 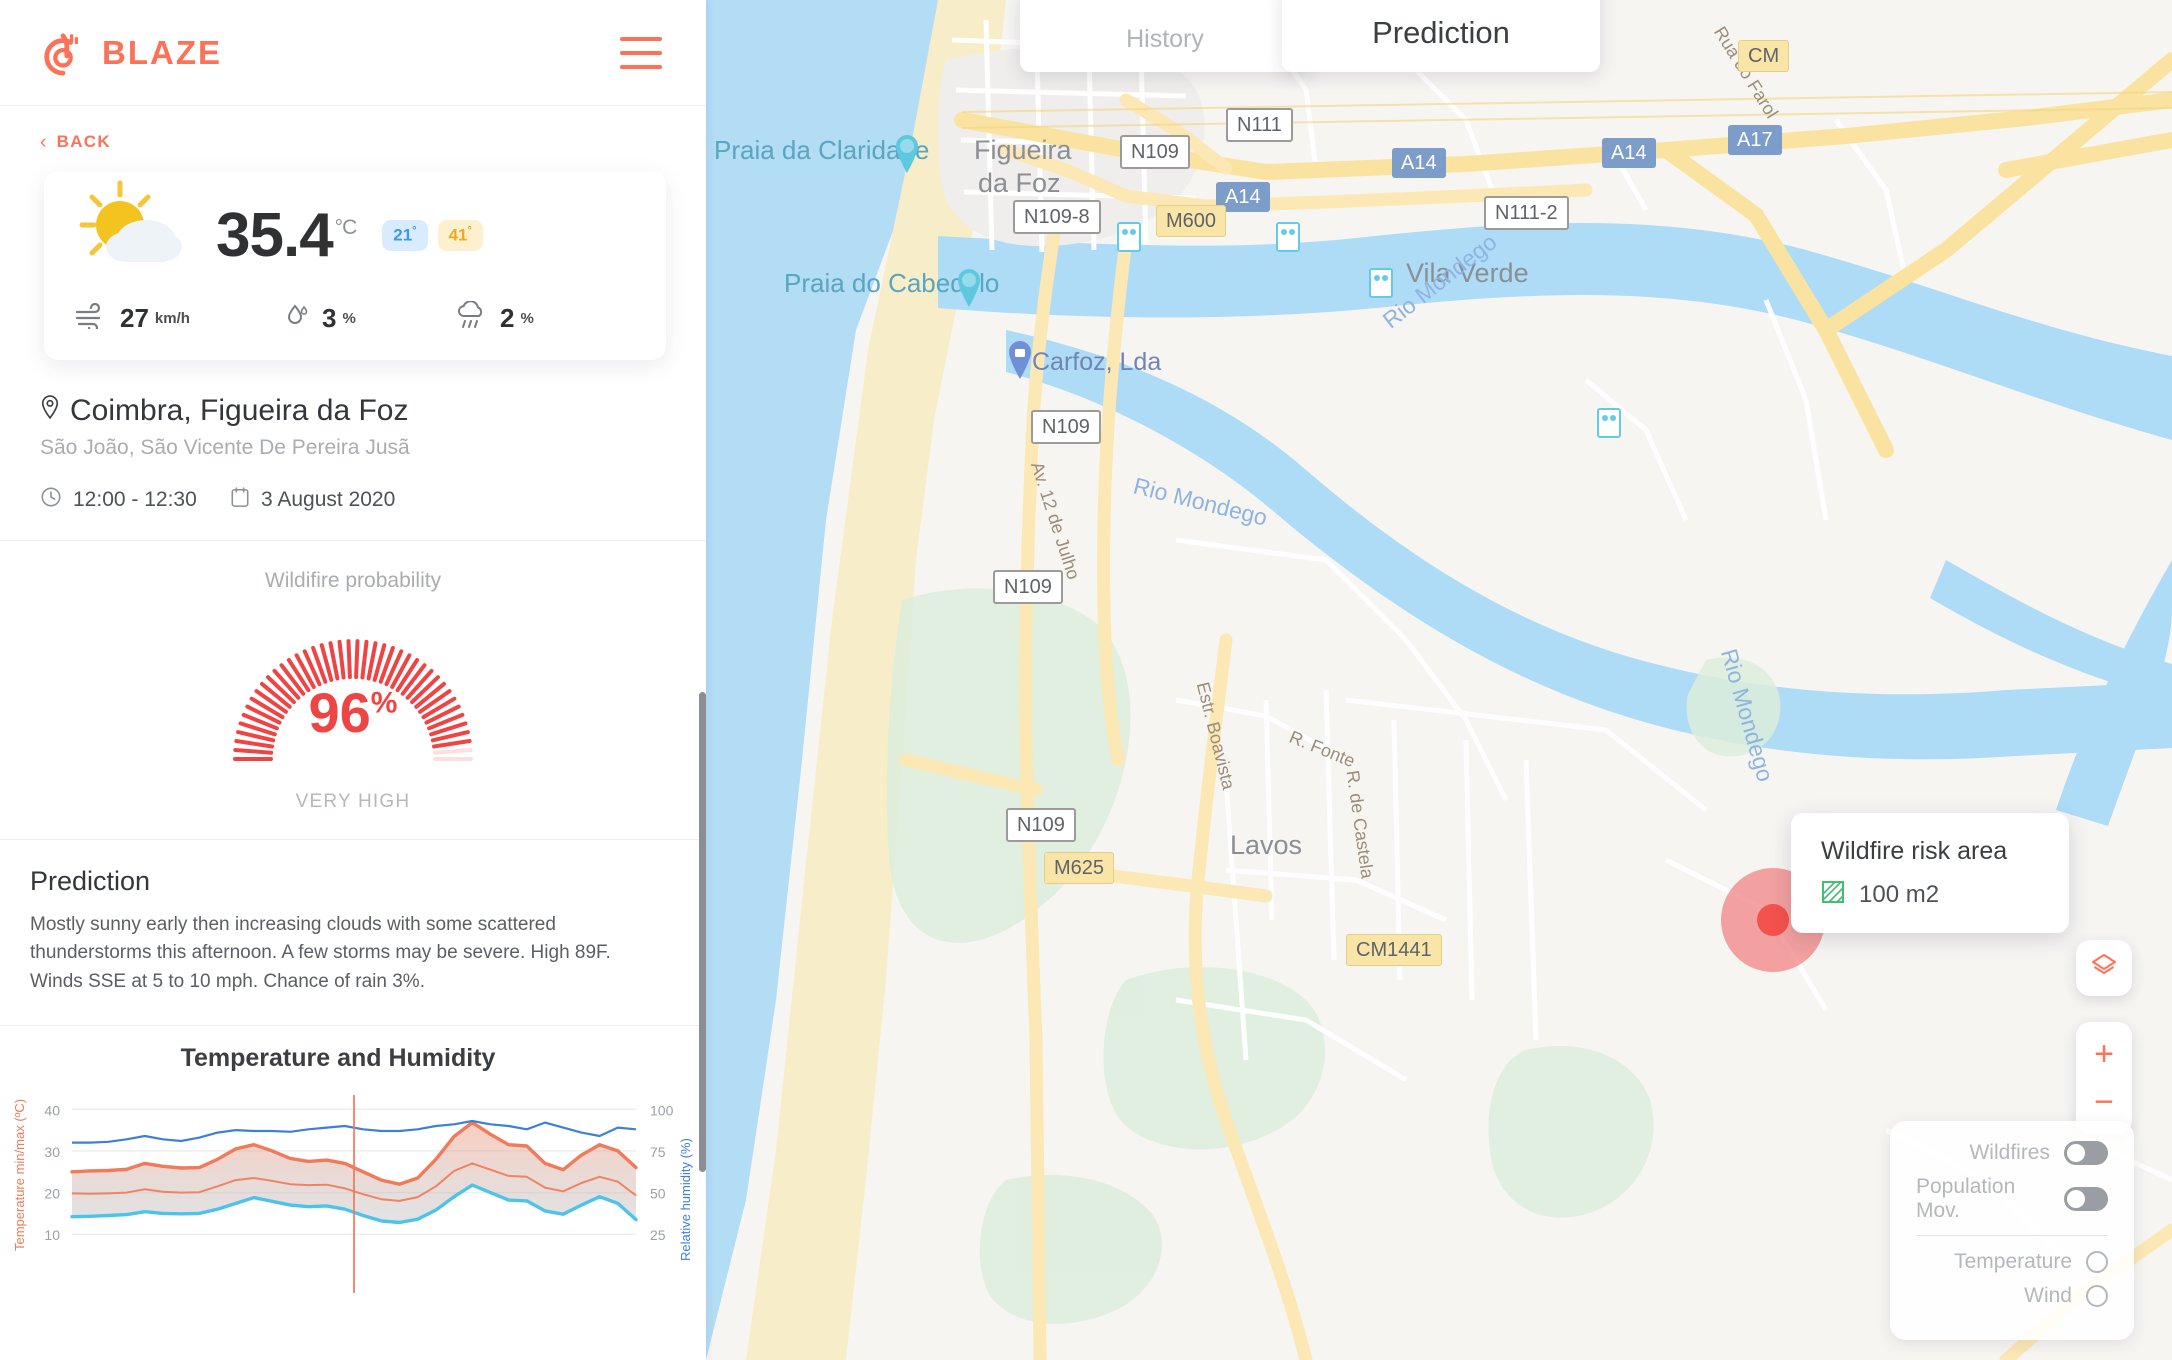 I want to click on toggle-population-mov, so click(x=2086, y=1199).